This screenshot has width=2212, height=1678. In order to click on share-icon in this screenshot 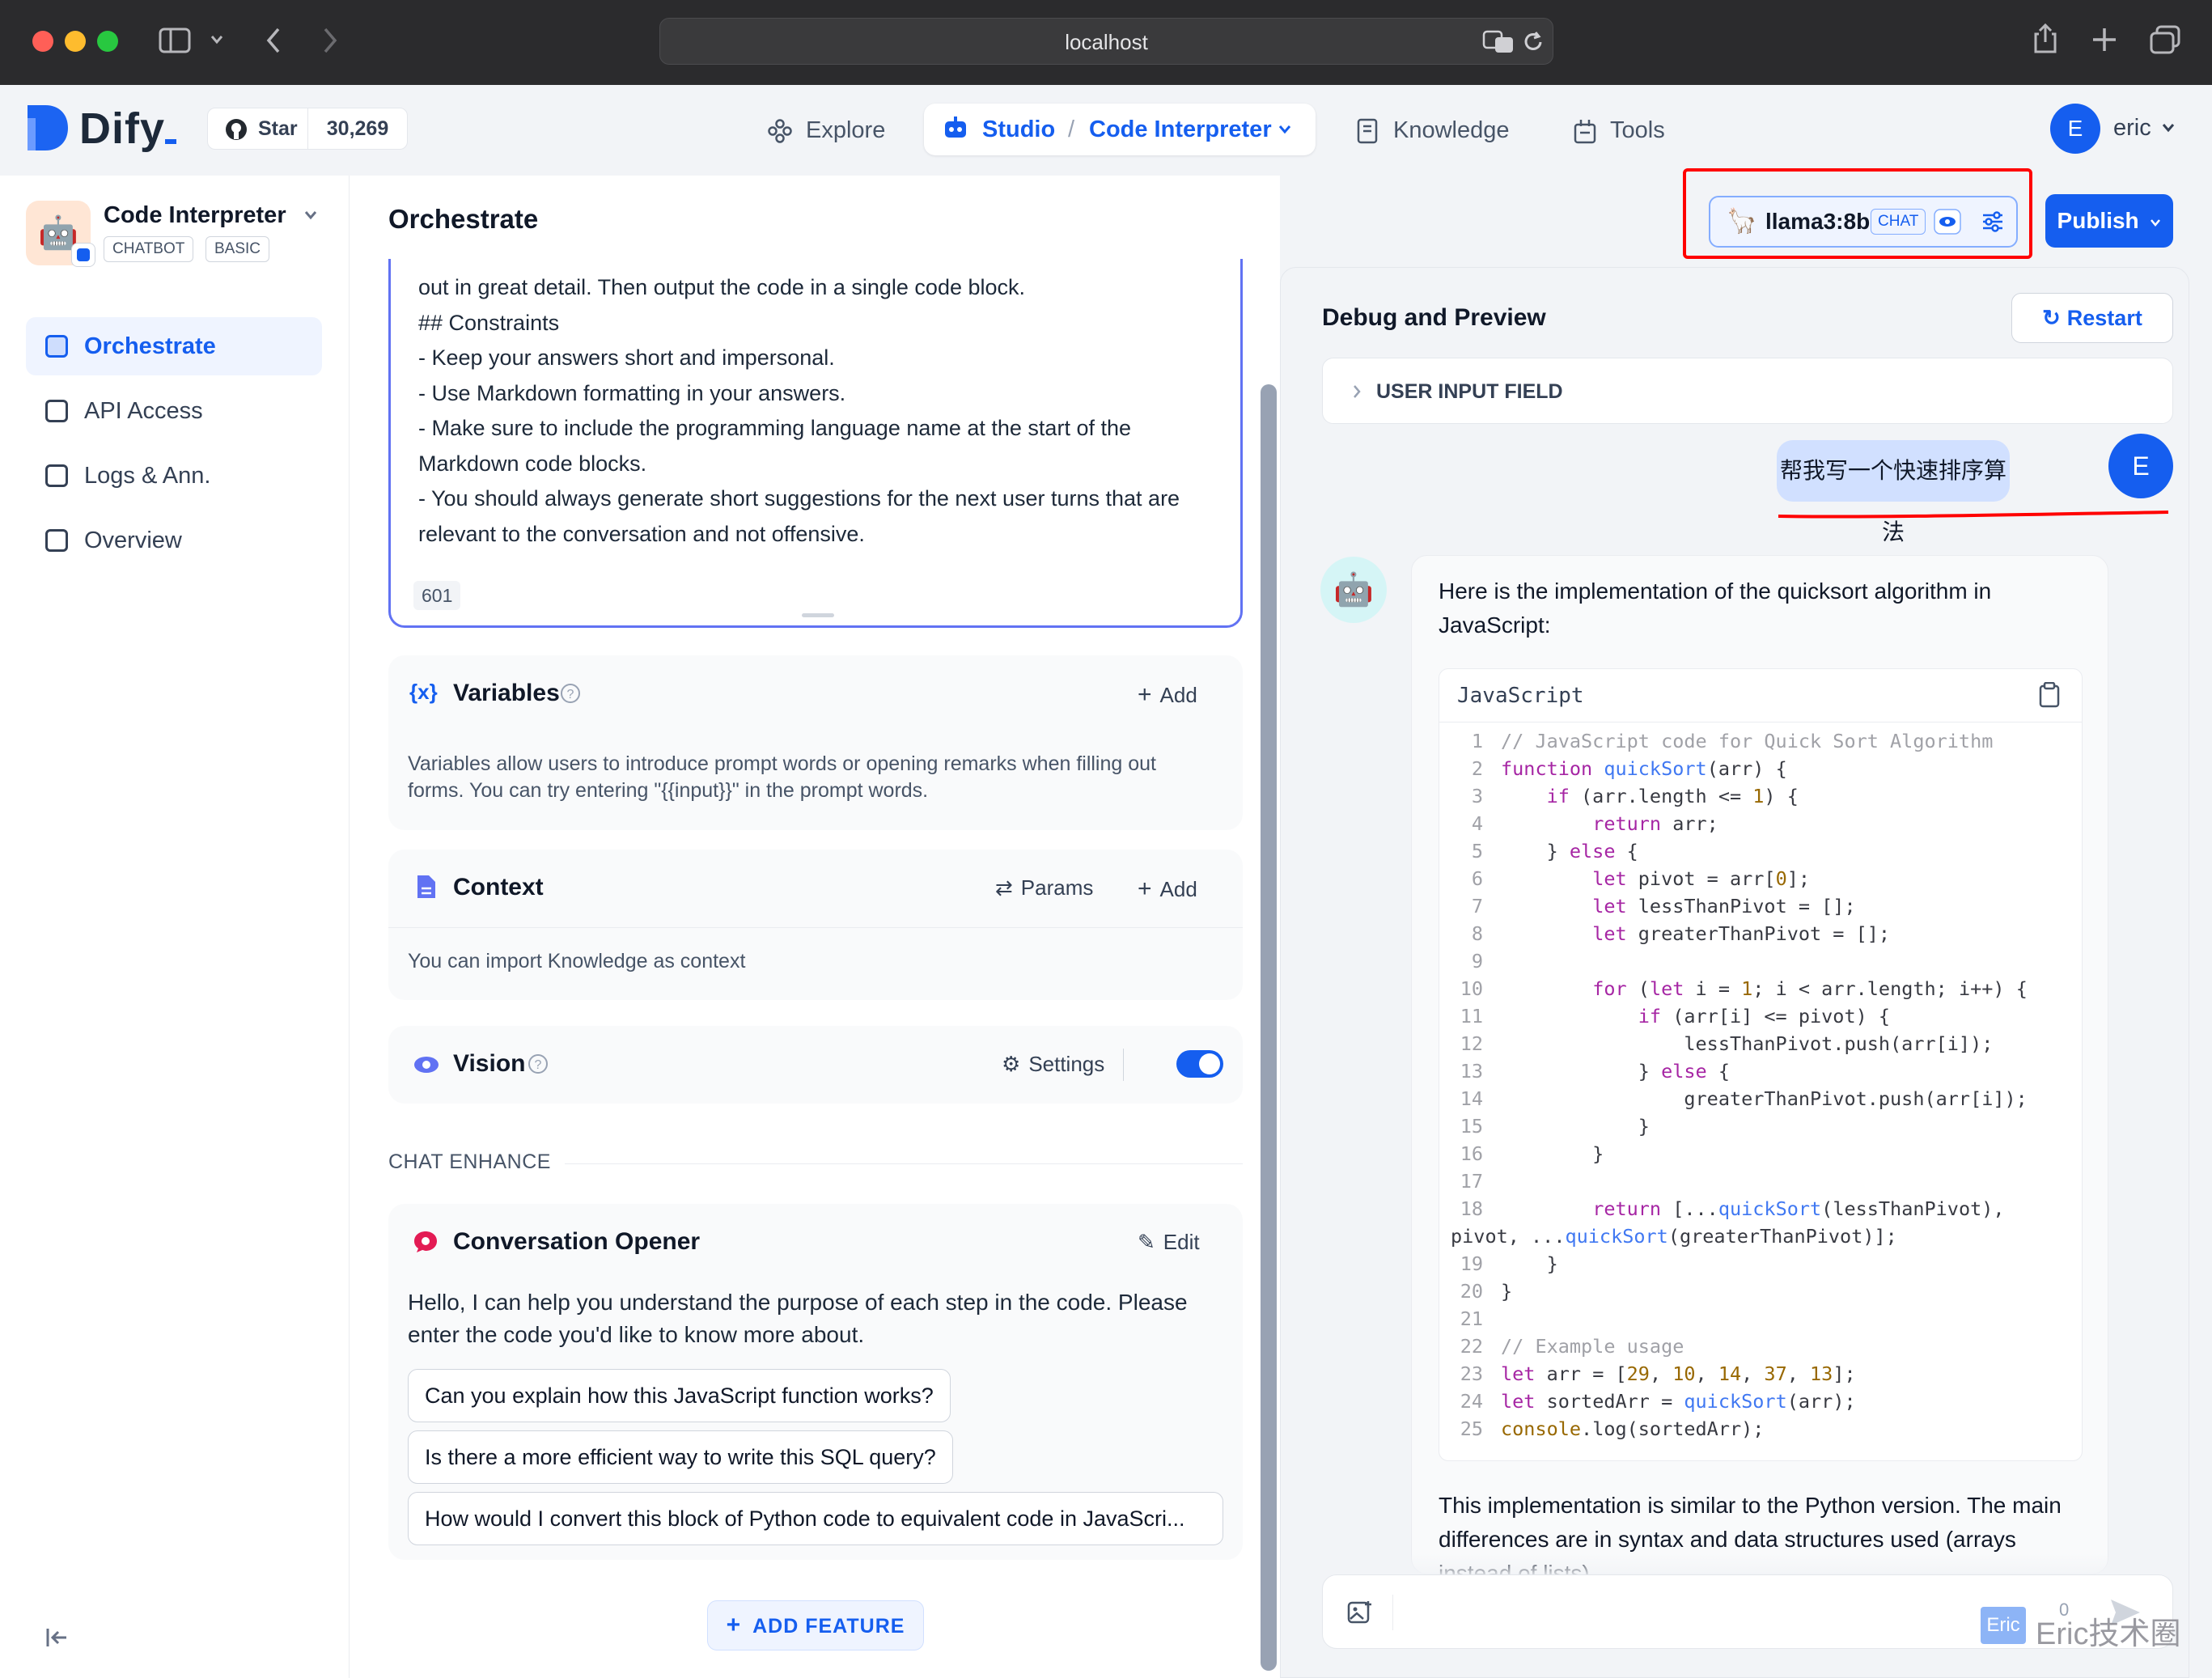, I will do `click(2045, 39)`.